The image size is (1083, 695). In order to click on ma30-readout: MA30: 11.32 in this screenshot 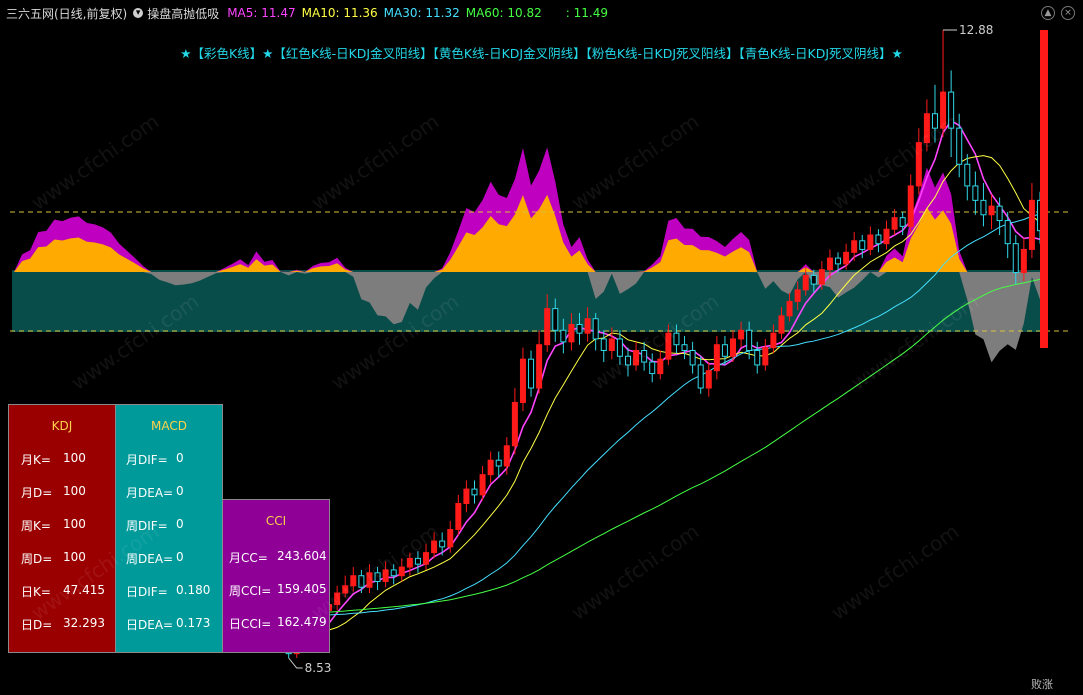, I will do `click(421, 13)`.